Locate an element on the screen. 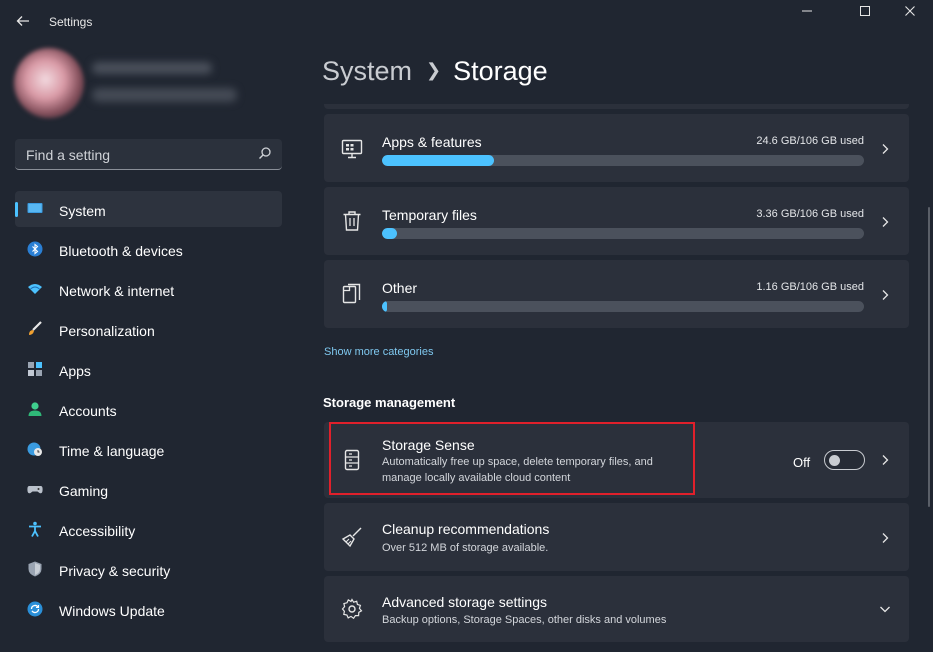 The height and width of the screenshot is (652, 933). sidebar-item-time-language: Time & language is located at coordinates (148, 449).